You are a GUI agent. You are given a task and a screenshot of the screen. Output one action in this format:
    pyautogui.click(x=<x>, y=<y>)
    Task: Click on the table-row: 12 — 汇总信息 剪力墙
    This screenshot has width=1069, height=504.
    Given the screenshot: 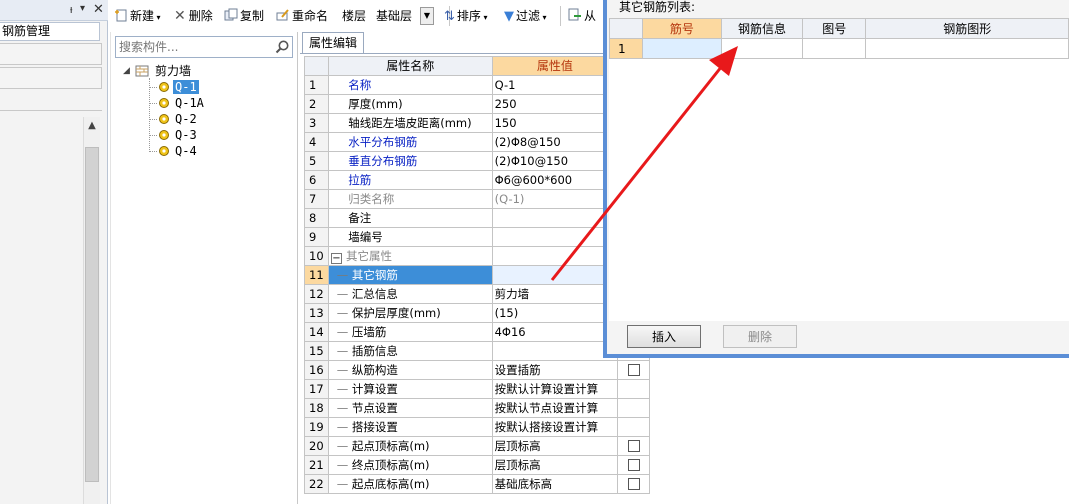 What is the action you would take?
    pyautogui.click(x=477, y=294)
    